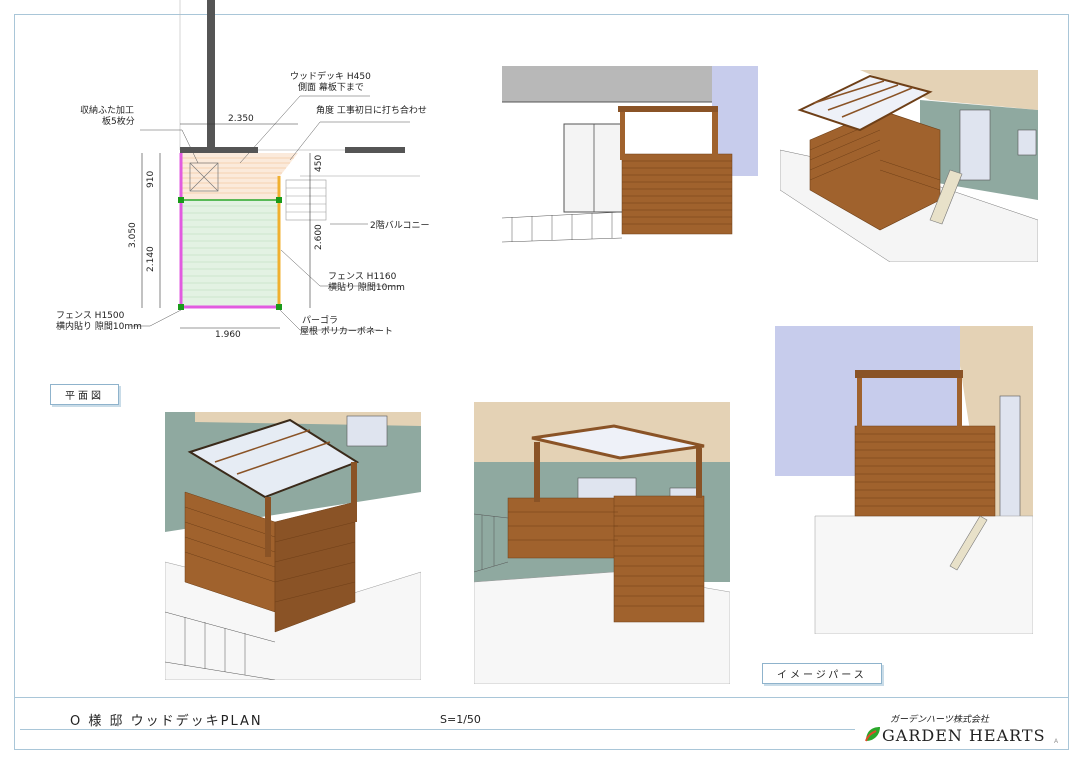 Image resolution: width=1080 pixels, height=764 pixels. Describe the element at coordinates (319, 163) in the screenshot. I see `dim-right-upper: 450` at that location.